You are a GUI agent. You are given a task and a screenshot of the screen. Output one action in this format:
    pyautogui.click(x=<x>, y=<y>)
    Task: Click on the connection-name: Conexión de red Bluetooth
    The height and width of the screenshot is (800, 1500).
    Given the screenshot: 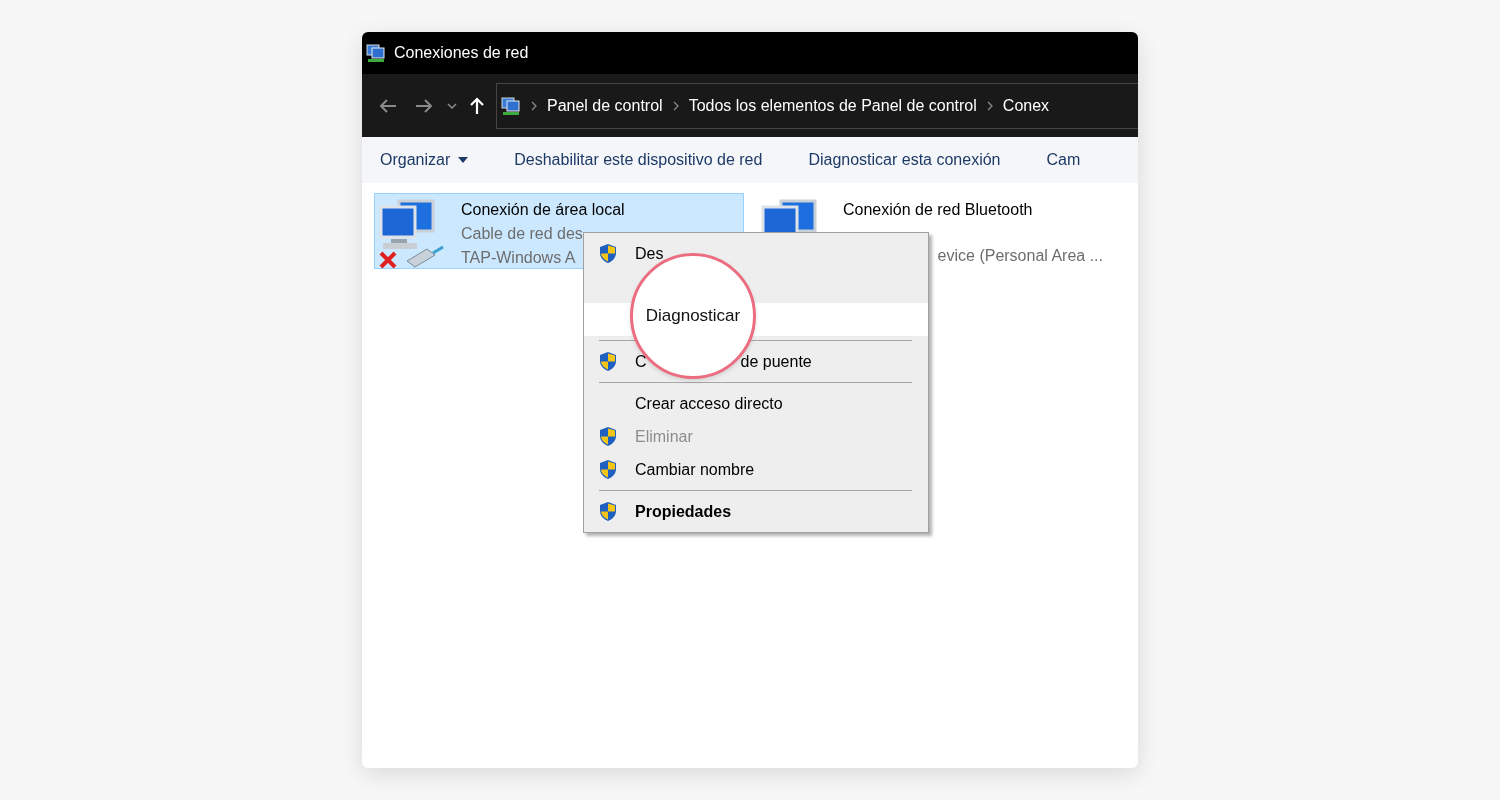 What is the action you would take?
    pyautogui.click(x=938, y=210)
    